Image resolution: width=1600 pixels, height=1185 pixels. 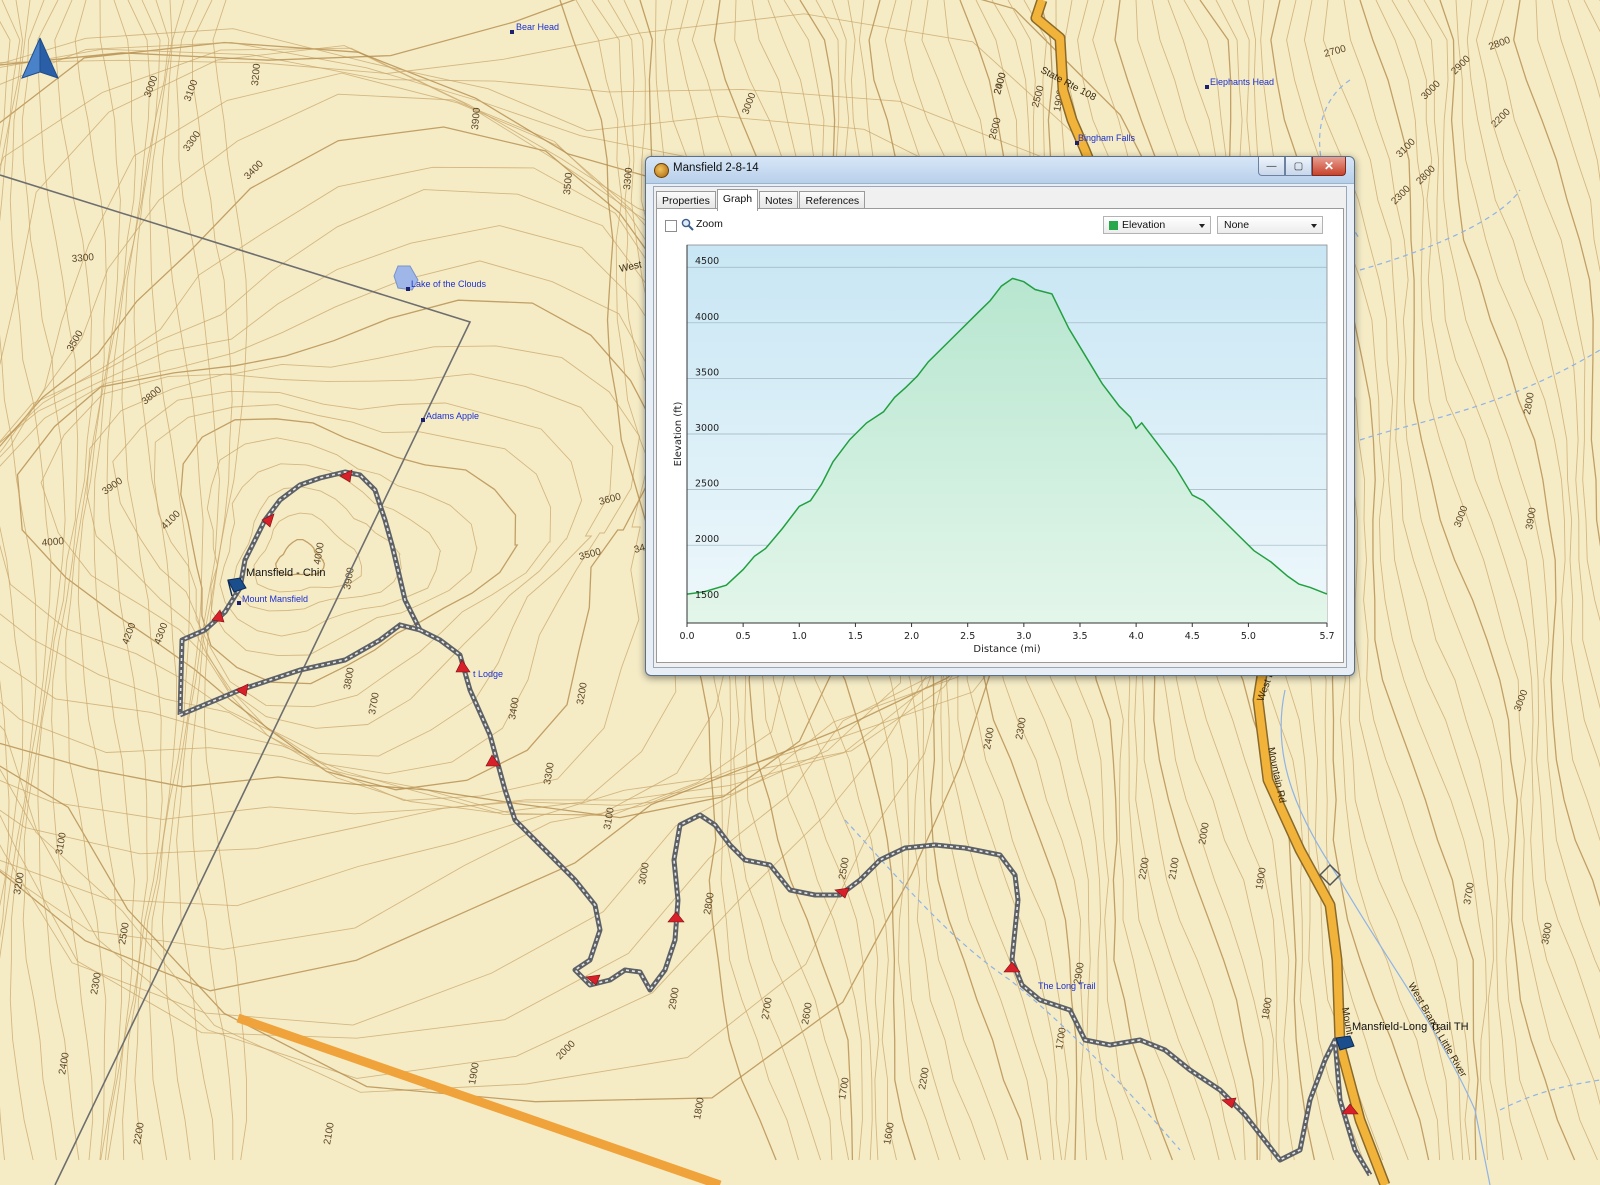 I want to click on contour-elevation-label: 4300, so click(x=161, y=633).